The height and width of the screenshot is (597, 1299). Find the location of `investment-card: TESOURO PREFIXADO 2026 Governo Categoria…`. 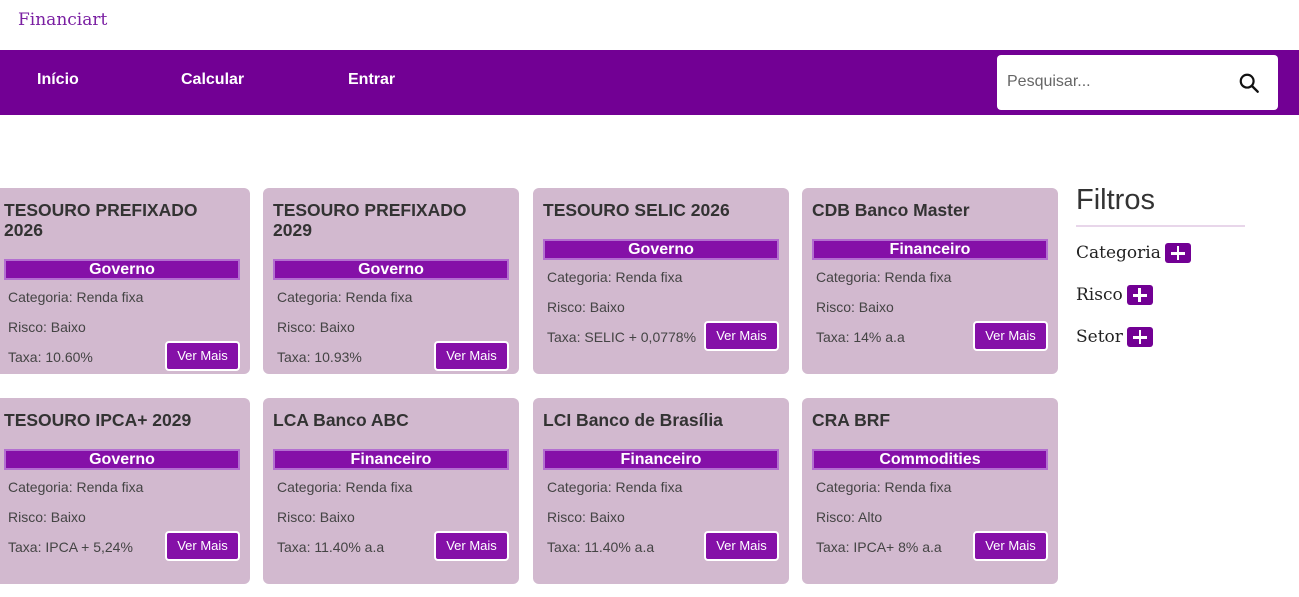

investment-card: TESOURO PREFIXADO 2026 Governo Categoria… is located at coordinates (125, 281).